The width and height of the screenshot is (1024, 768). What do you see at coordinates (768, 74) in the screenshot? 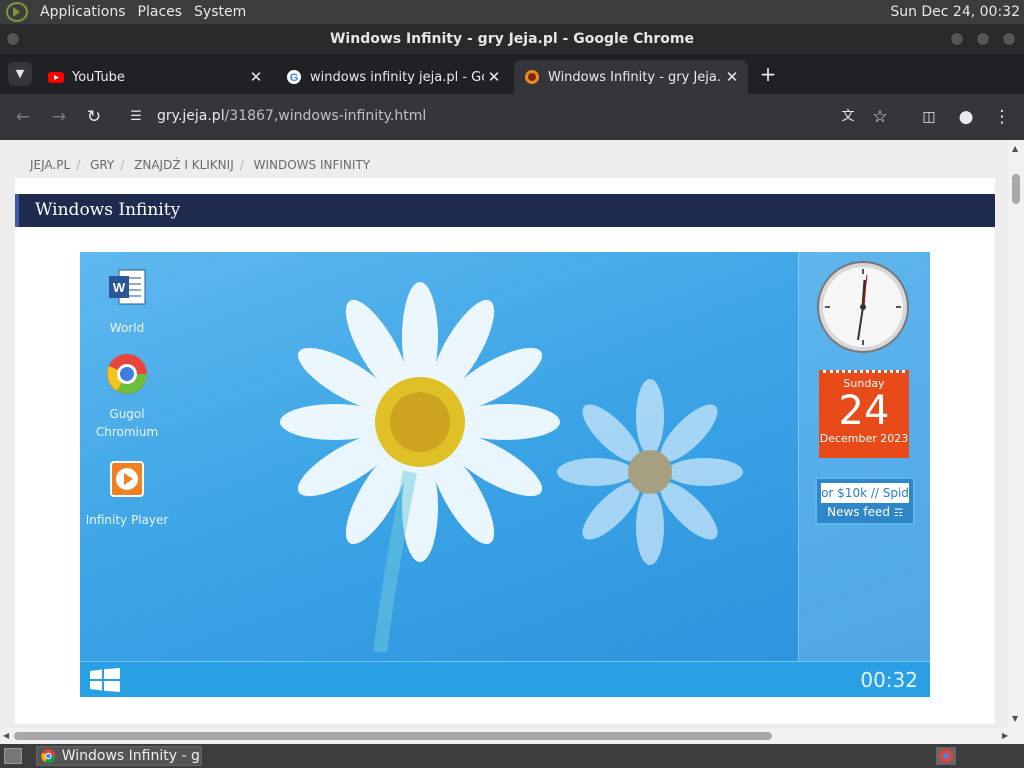
I see `new-tab-button: +` at bounding box center [768, 74].